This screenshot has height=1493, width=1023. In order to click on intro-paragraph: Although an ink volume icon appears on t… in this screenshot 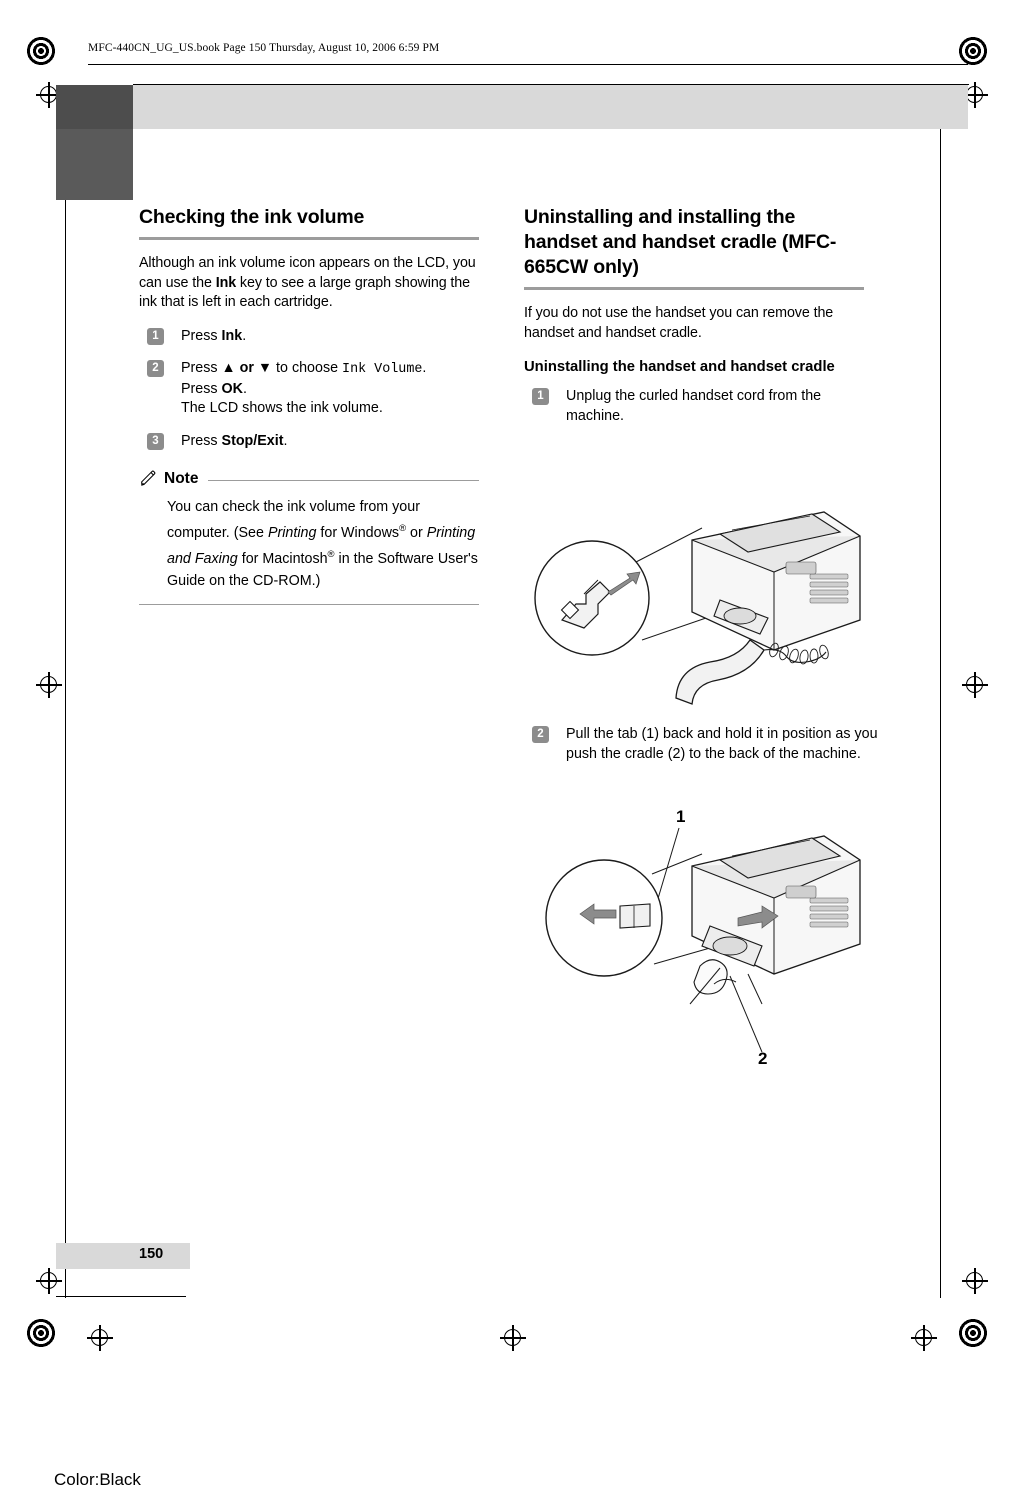, I will do `click(309, 283)`.